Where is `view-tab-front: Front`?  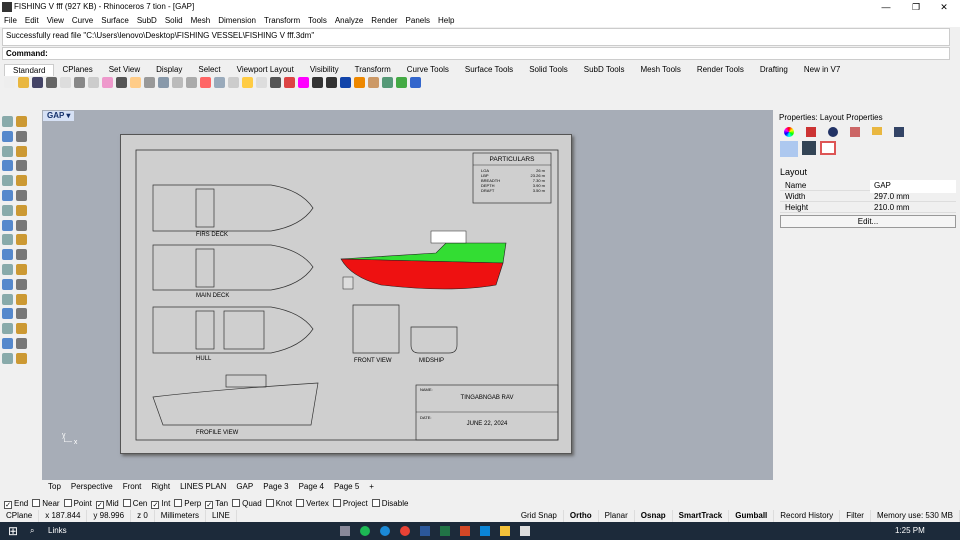 view-tab-front: Front is located at coordinates (132, 487).